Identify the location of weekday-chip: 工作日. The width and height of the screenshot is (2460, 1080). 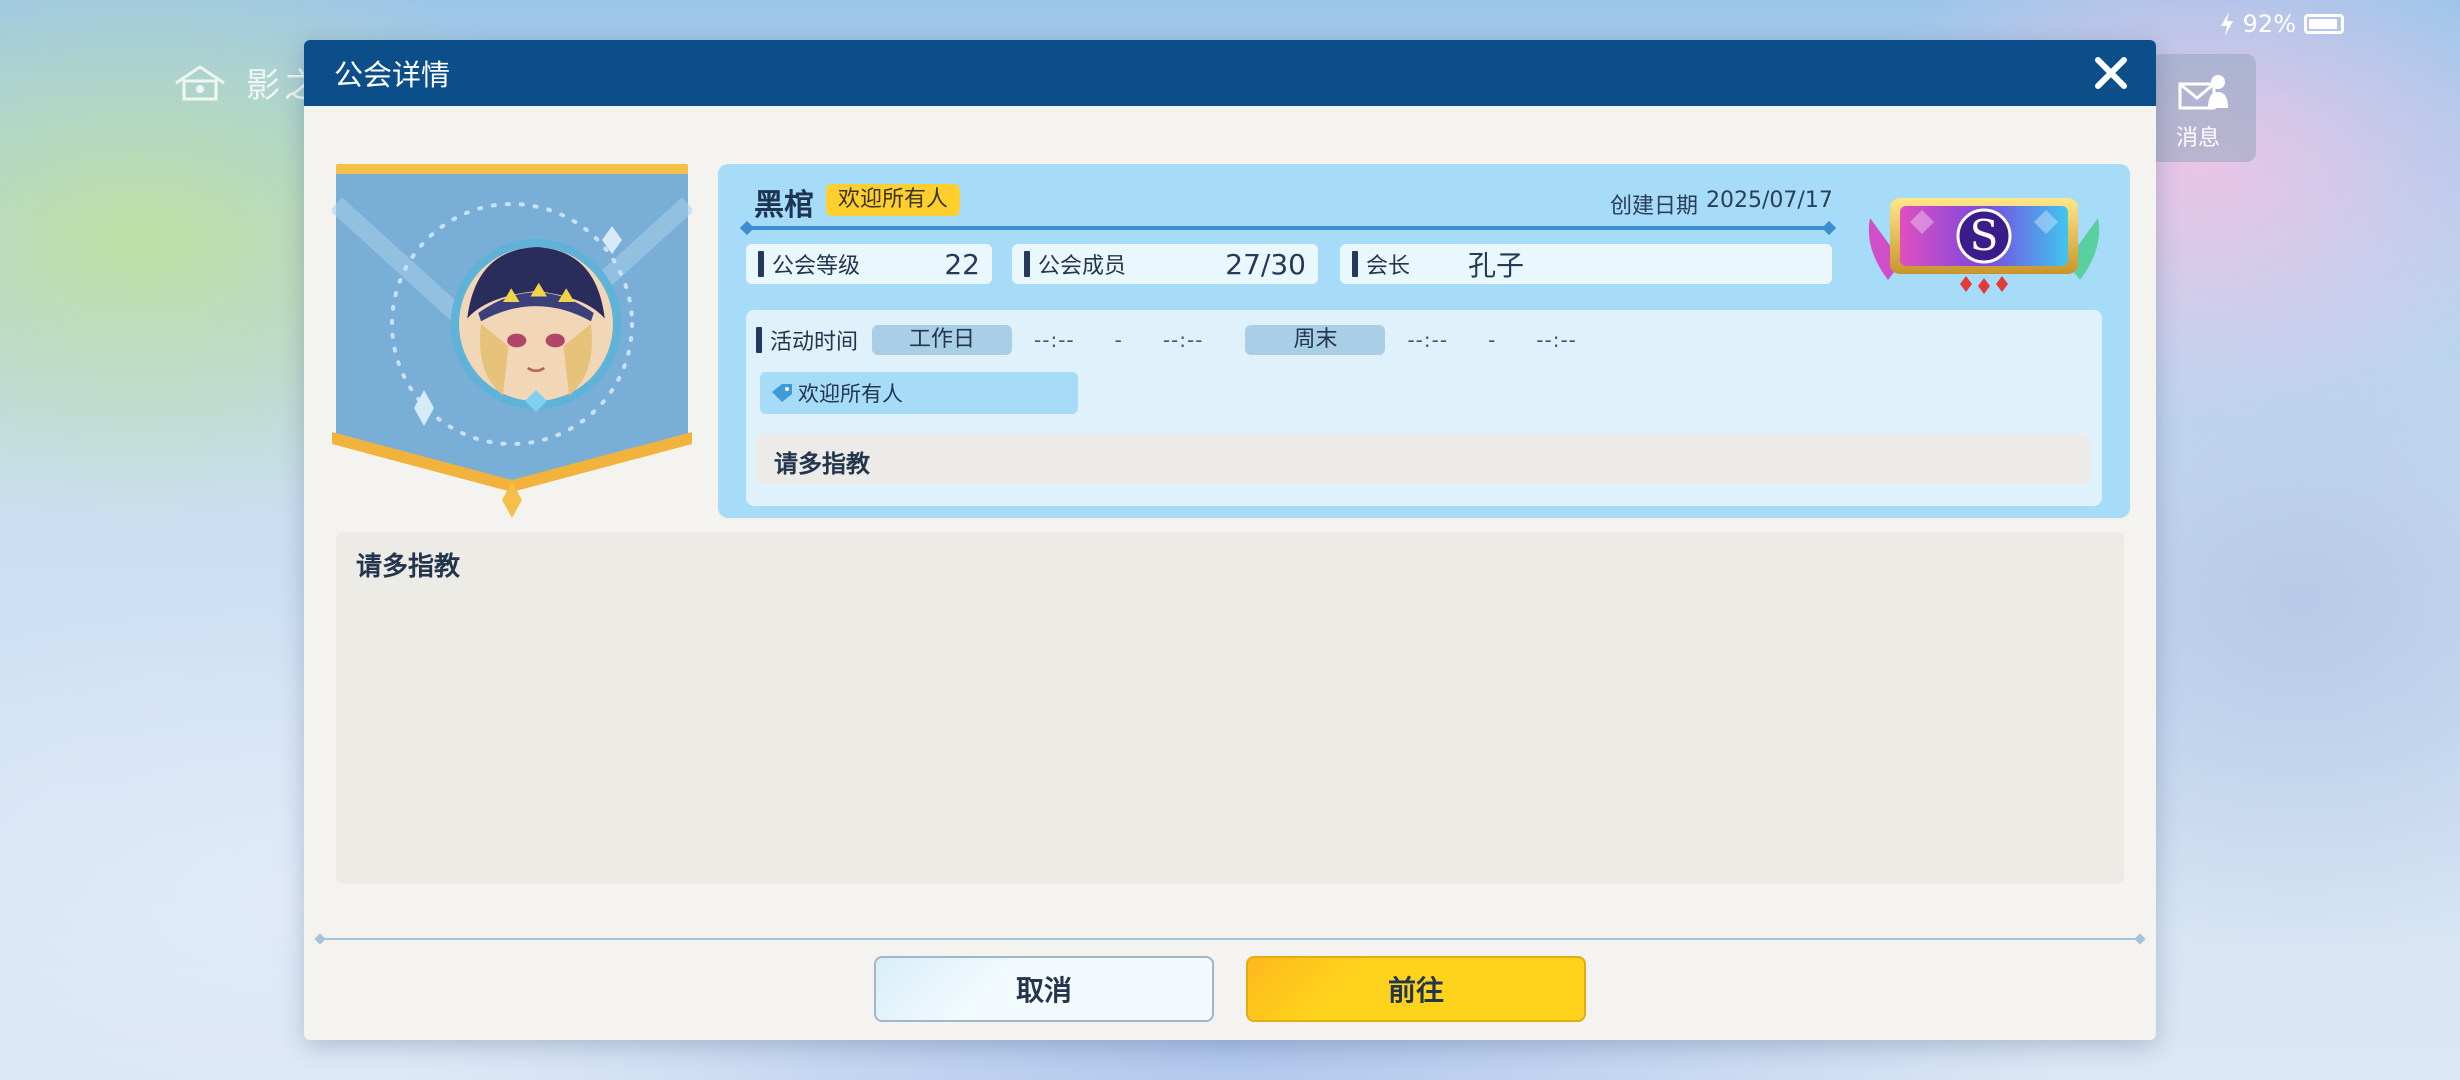
(942, 340).